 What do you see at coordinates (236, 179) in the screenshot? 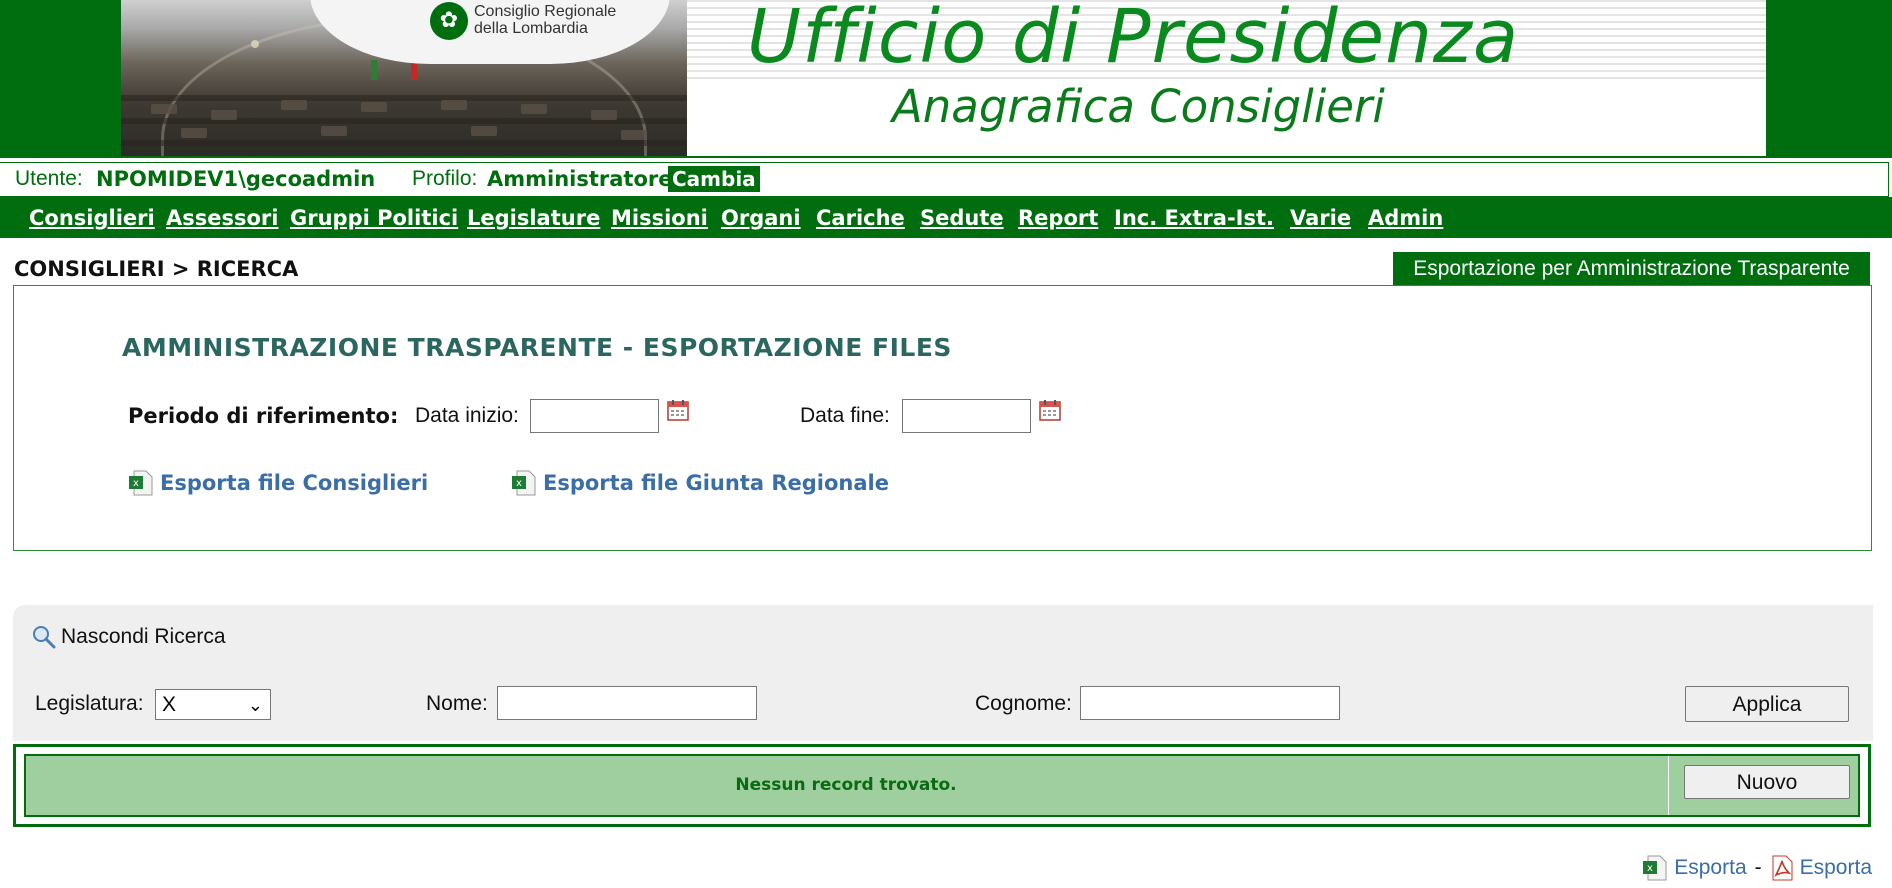
I see `user-value: NPOMIDEV1\gecoadmin` at bounding box center [236, 179].